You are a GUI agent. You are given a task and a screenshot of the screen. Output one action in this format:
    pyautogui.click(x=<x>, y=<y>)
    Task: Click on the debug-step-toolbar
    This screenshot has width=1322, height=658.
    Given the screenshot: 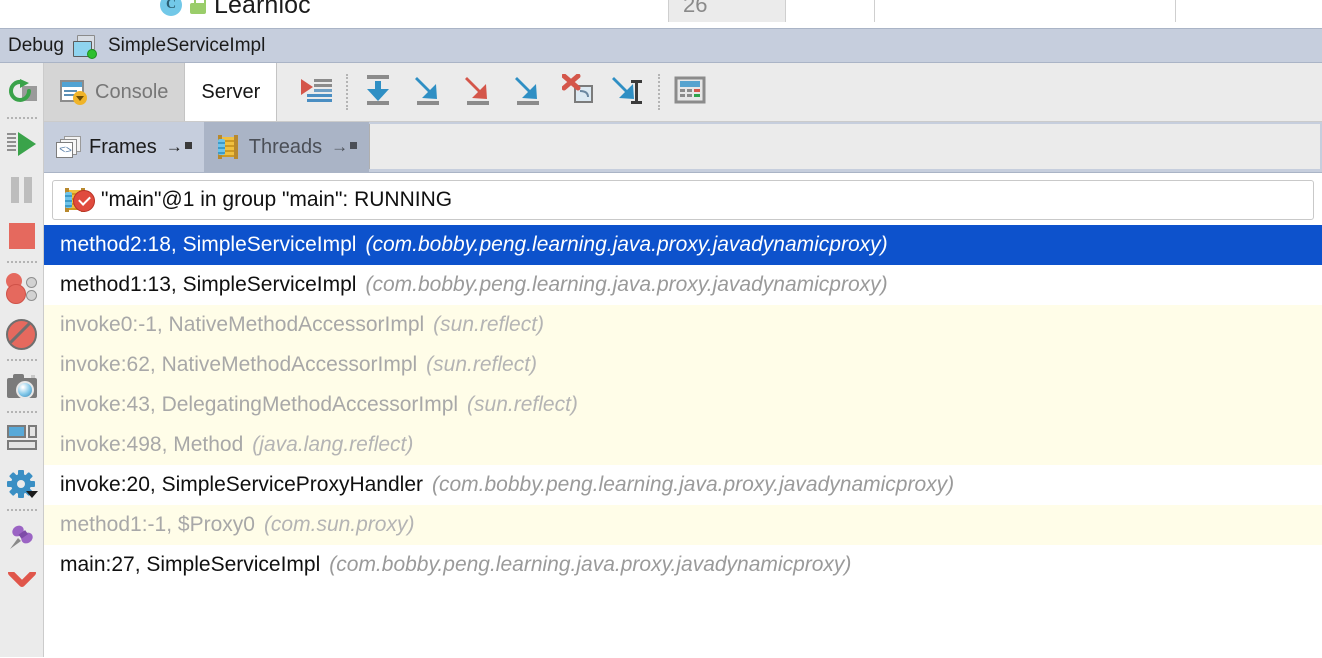 What is the action you would take?
    pyautogui.click(x=496, y=92)
    